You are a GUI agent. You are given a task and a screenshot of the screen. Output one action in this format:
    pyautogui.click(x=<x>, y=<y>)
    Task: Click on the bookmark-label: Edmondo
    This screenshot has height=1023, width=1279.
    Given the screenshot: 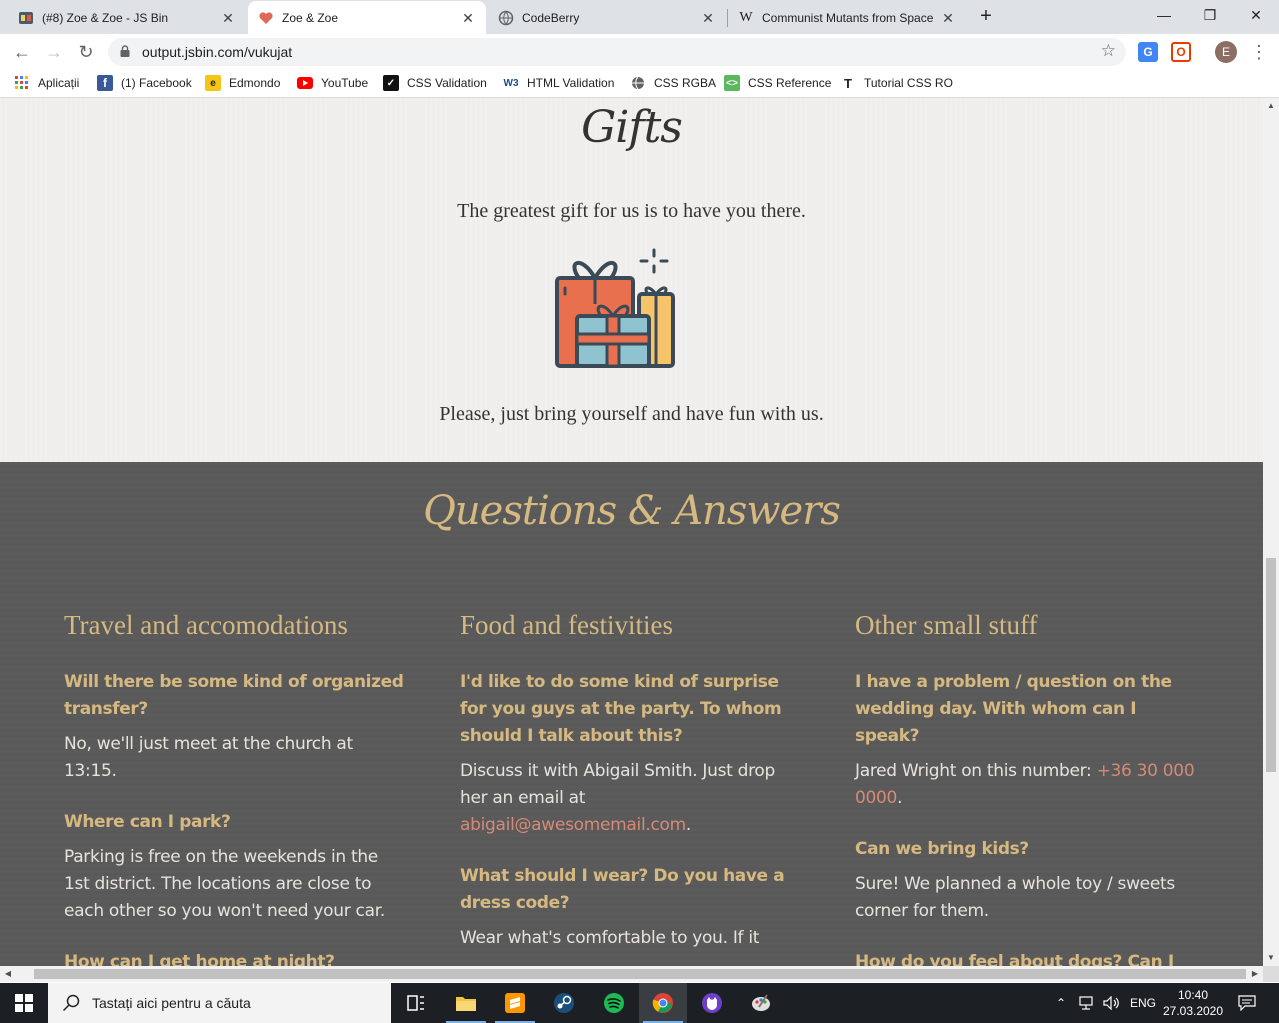 What is the action you would take?
    pyautogui.click(x=255, y=83)
    